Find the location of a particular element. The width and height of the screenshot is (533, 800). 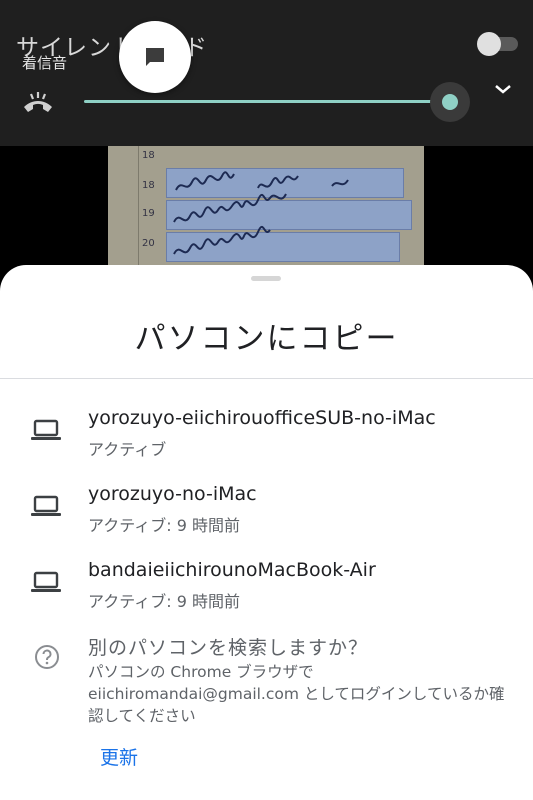

notebook-photo: 18 18 19 20 is located at coordinates (266, 211).